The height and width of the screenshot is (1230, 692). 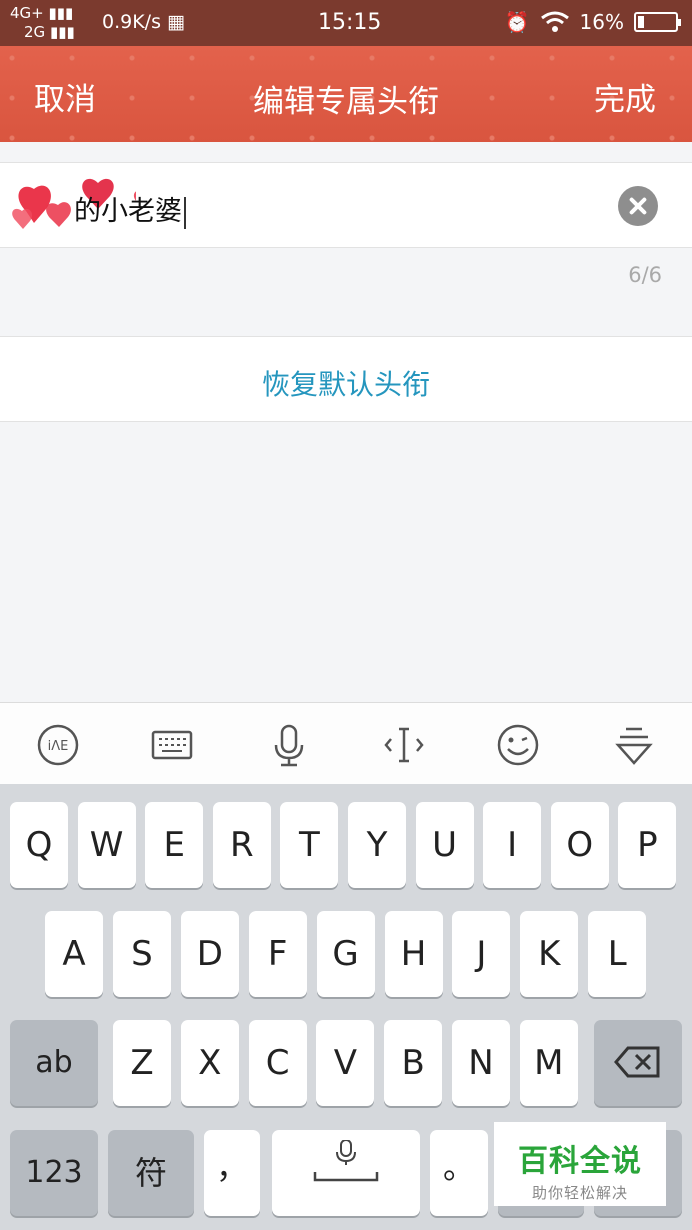 I want to click on key-i: I, so click(x=512, y=845).